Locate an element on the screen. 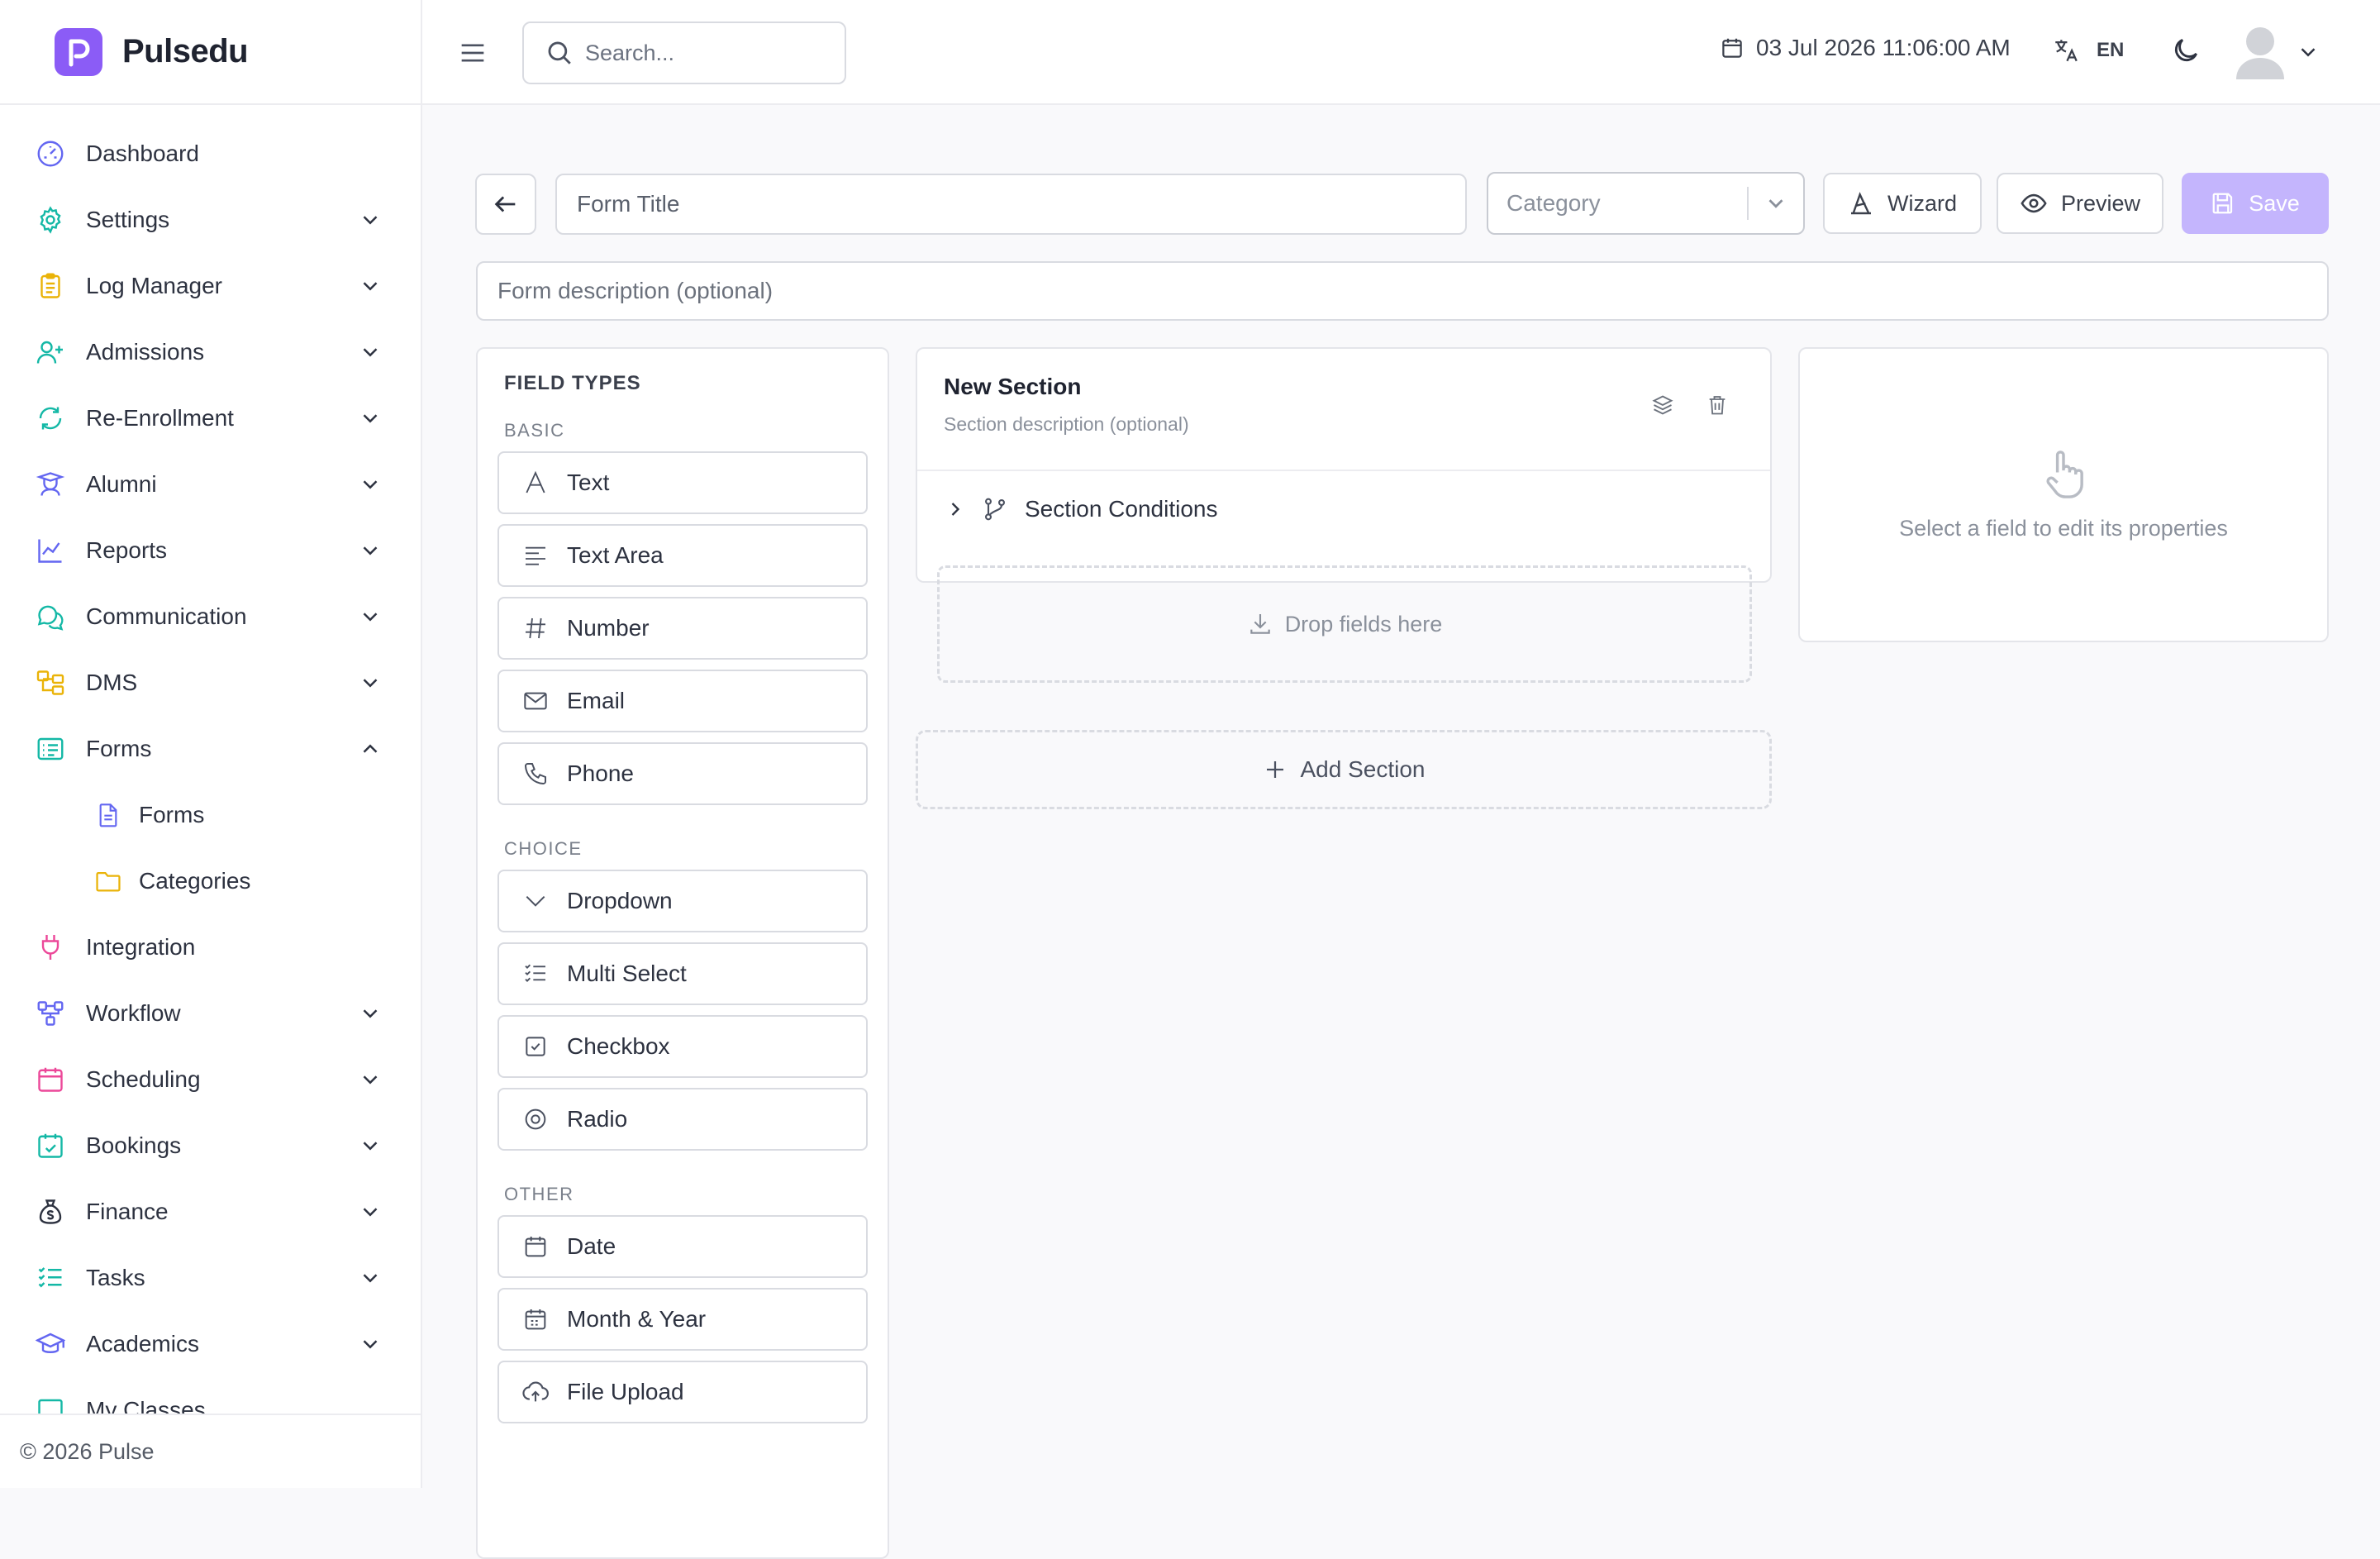 The image size is (2380, 1559). back-button is located at coordinates (505, 204).